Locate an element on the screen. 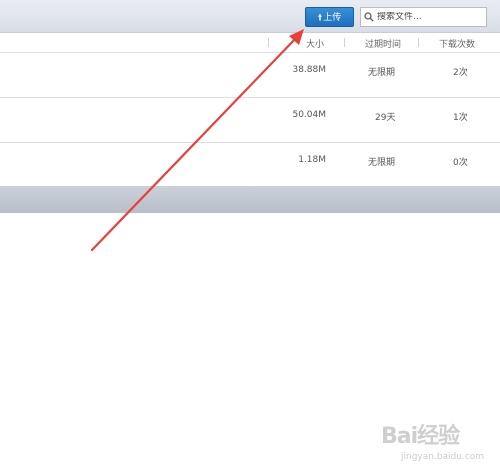  file-download-count: 1次 is located at coordinates (460, 118).